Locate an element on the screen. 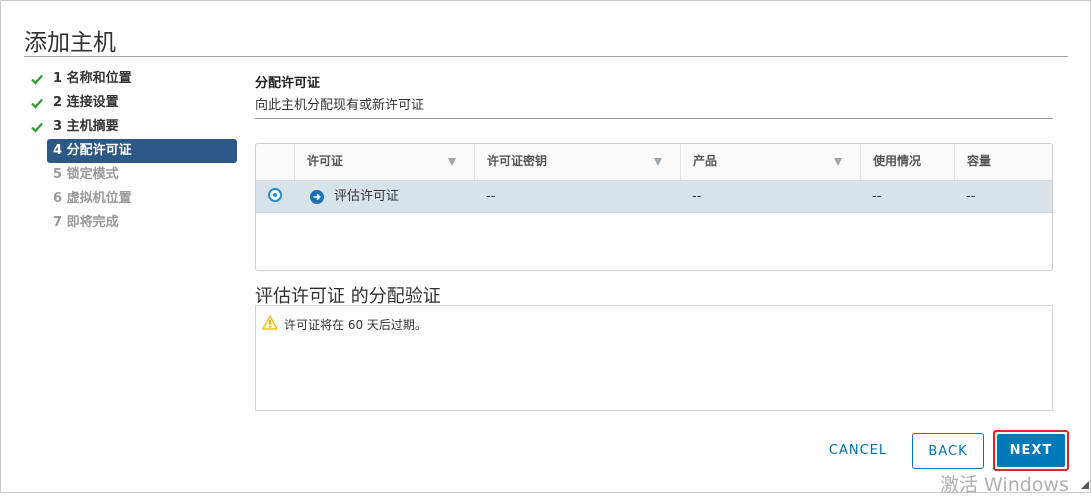  cell-product: -- is located at coordinates (697, 196).